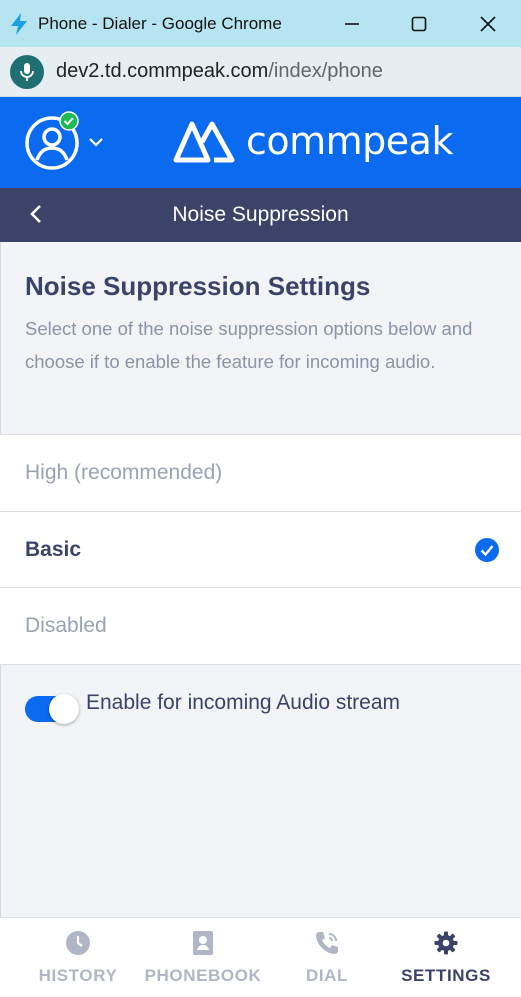  I want to click on option-label: Disabled, so click(66, 625).